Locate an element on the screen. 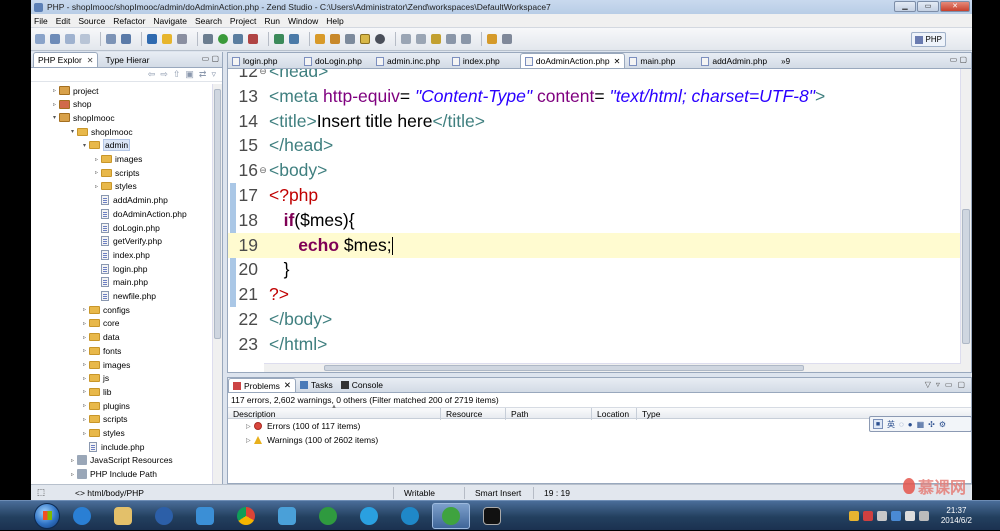 The width and height of the screenshot is (1000, 531). ime-tool-icon: ✣ is located at coordinates (931, 424).